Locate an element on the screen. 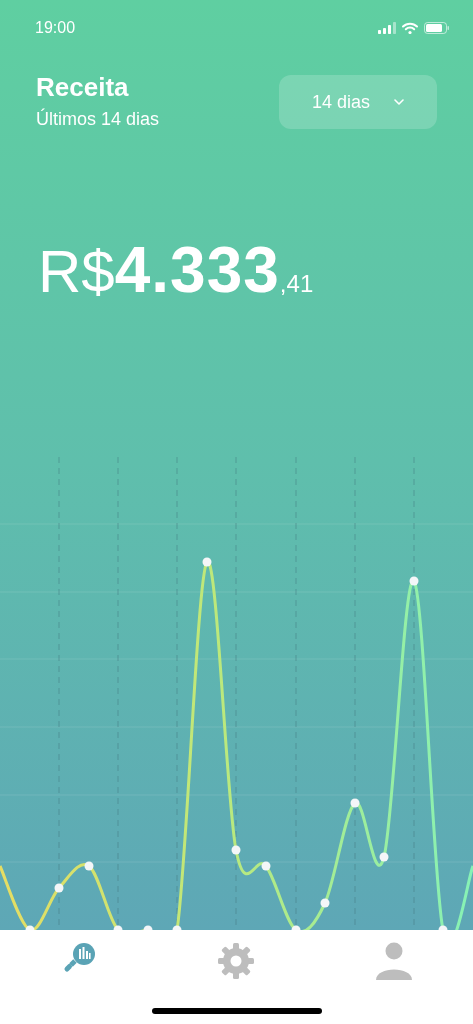 The width and height of the screenshot is (473, 1024). page-title: Receita is located at coordinates (83, 87).